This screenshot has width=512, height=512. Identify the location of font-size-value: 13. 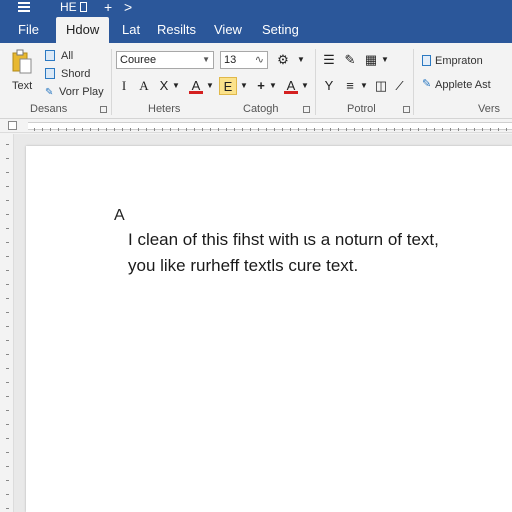
(230, 60).